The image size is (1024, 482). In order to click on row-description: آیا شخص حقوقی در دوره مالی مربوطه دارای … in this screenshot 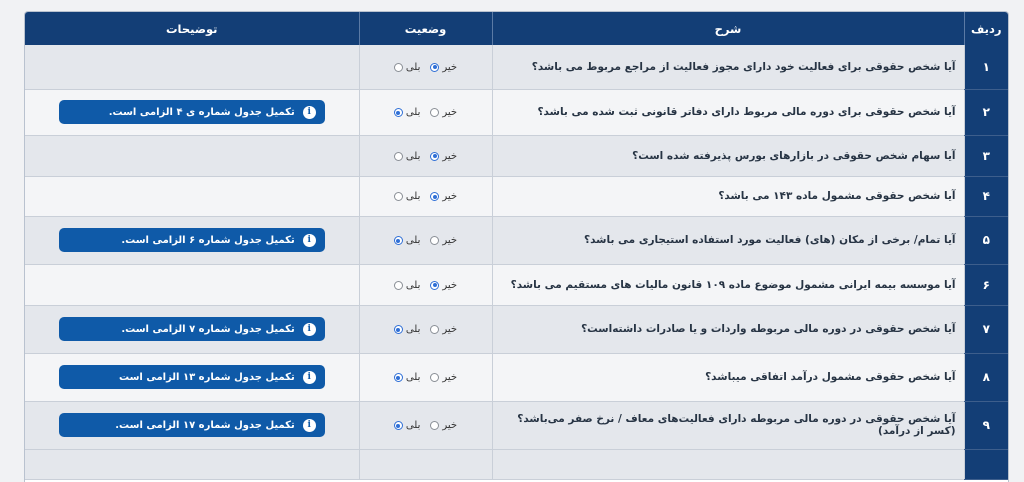, I will do `click(727, 425)`.